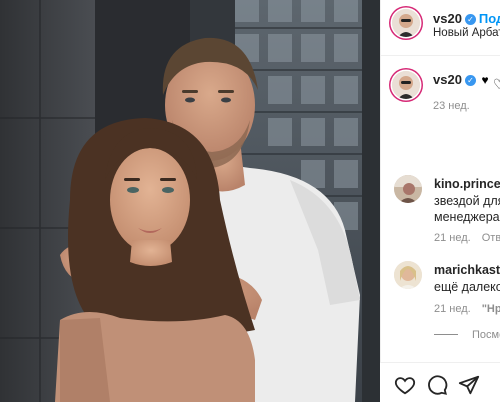 The width and height of the screenshot is (500, 403). I want to click on caption-timestamp: 23 нед., so click(451, 106).